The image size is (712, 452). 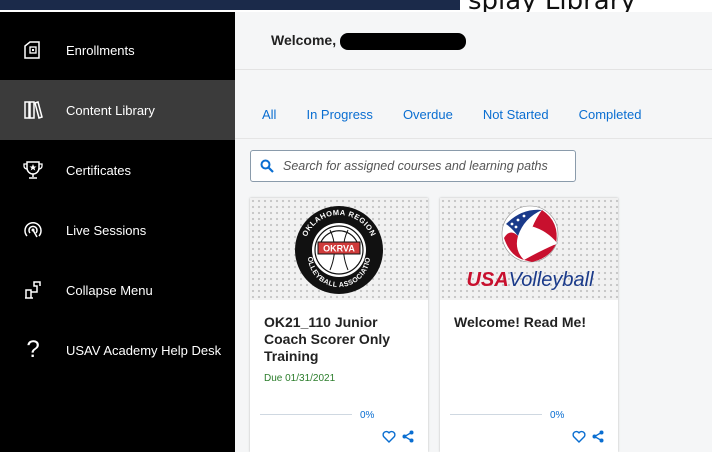 What do you see at coordinates (33, 110) in the screenshot?
I see `library-icon` at bounding box center [33, 110].